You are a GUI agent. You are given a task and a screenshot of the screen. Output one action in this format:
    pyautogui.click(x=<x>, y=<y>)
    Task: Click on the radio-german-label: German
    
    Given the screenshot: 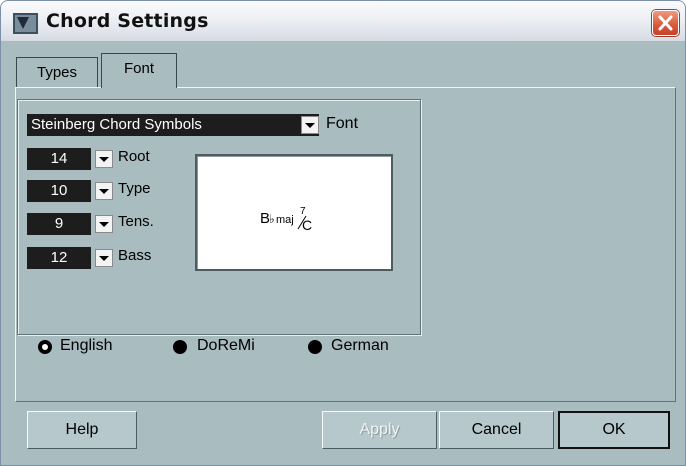 What is the action you would take?
    pyautogui.click(x=360, y=345)
    